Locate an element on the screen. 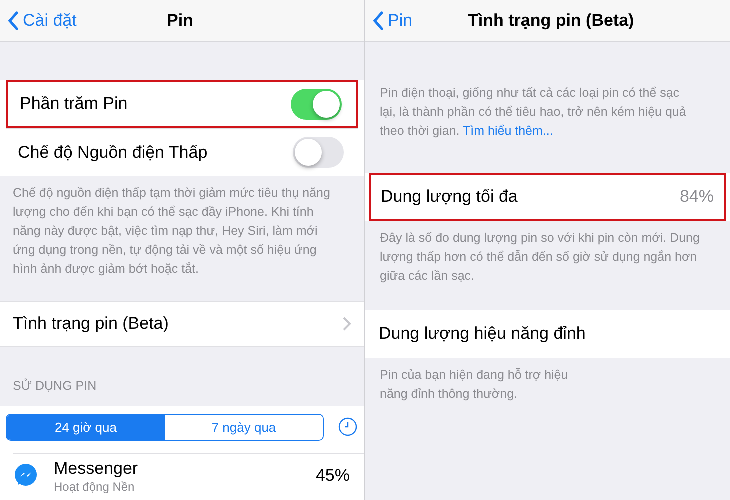 The image size is (730, 500). clock-icon is located at coordinates (348, 427).